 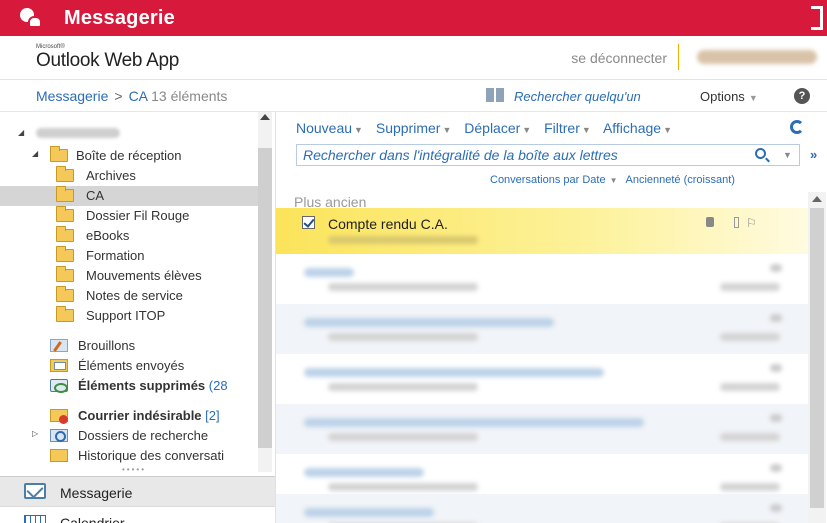 I want to click on search-box: ▼, so click(x=548, y=155).